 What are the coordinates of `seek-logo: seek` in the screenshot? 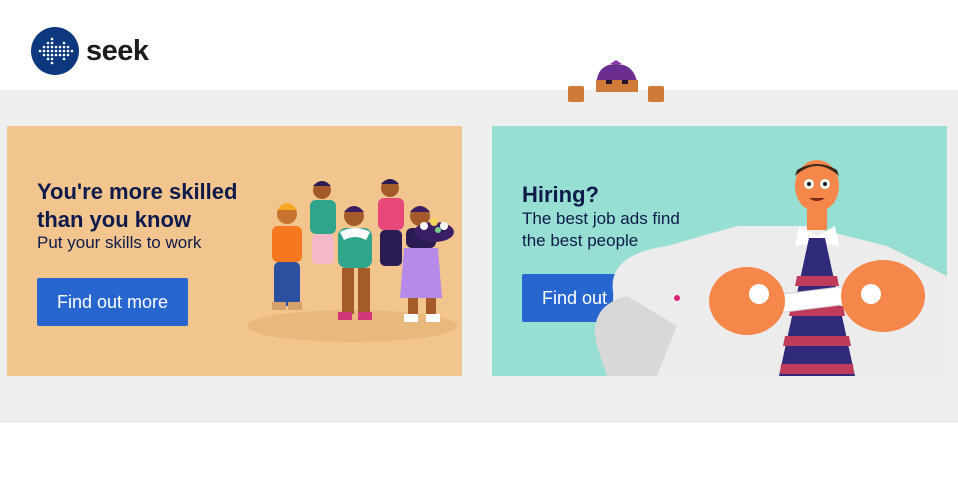 It's located at (89, 51).